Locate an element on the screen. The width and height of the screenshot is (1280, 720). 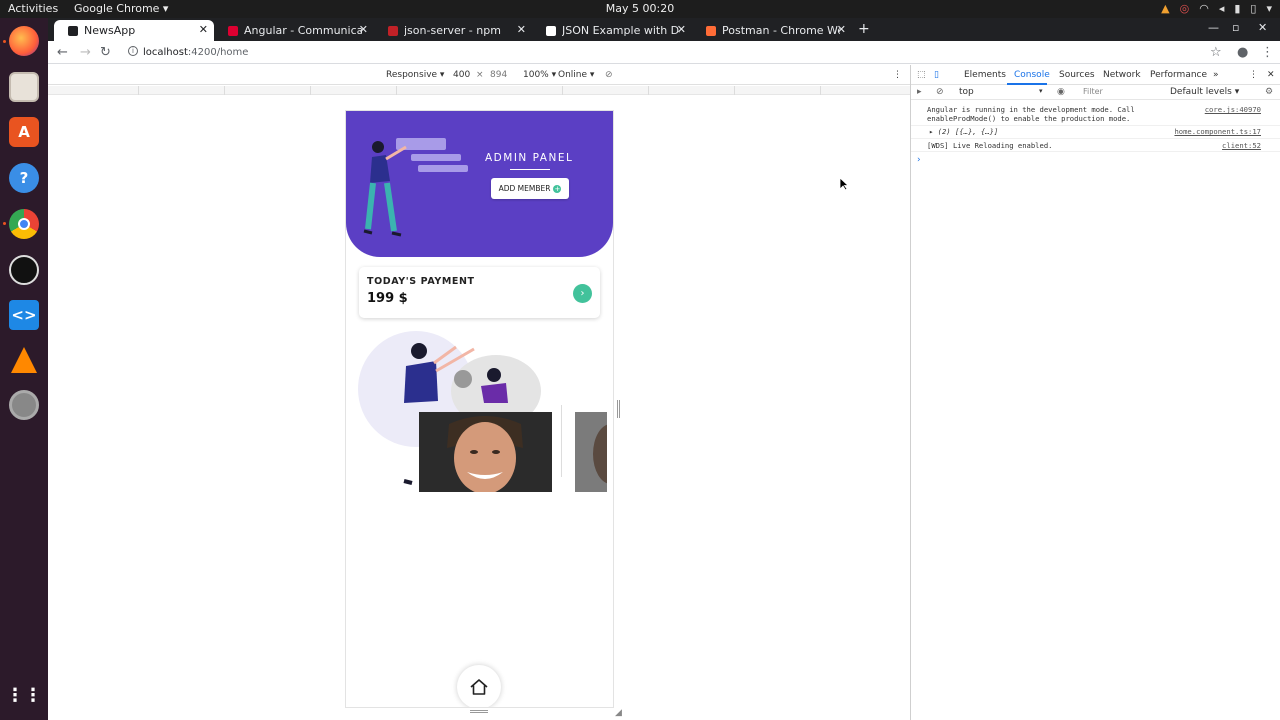
bookmark-star-icon: ☆ is located at coordinates (1216, 52).